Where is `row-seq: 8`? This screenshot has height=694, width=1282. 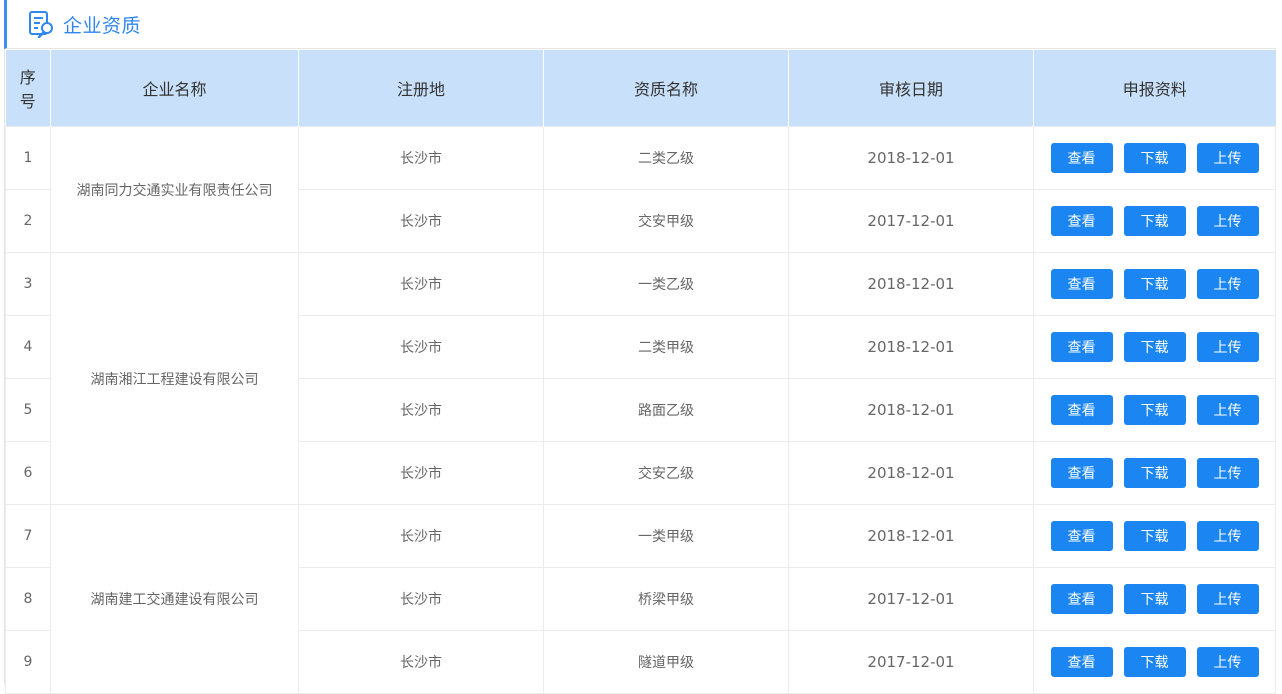 row-seq: 8 is located at coordinates (28, 599).